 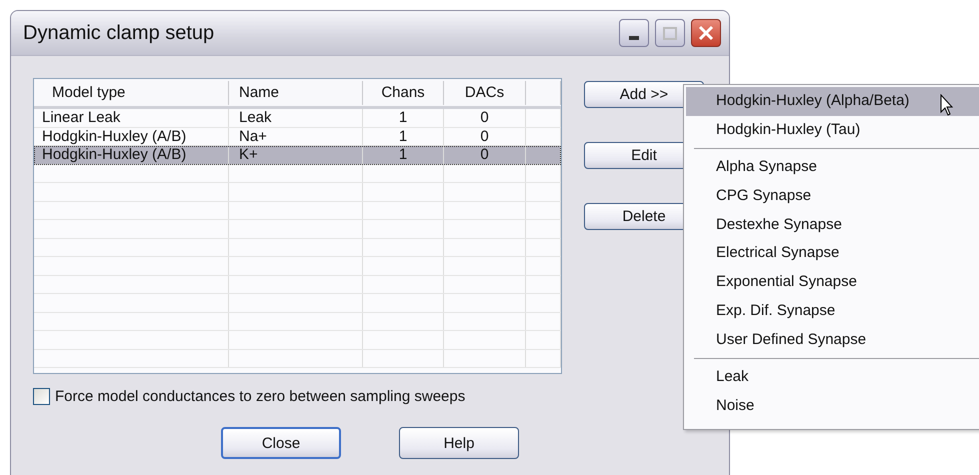 I want to click on table-row: Linear Leak Leak 1 0, so click(x=297, y=118).